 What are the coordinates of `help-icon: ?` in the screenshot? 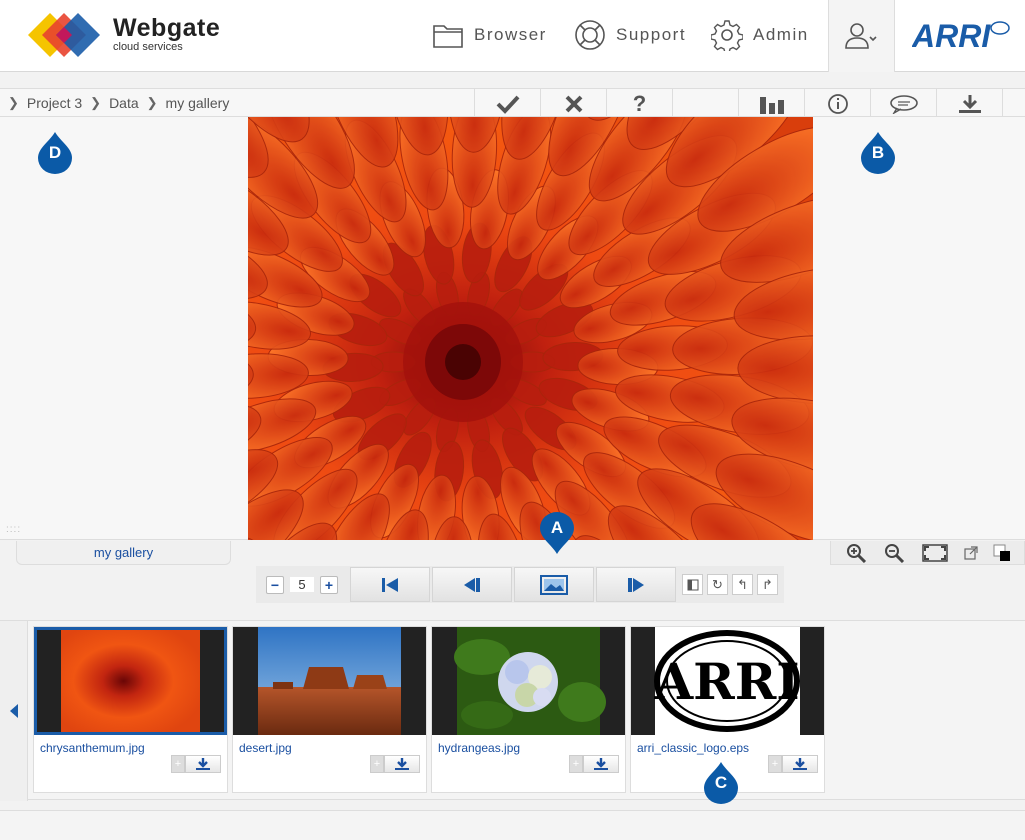 It's located at (639, 103).